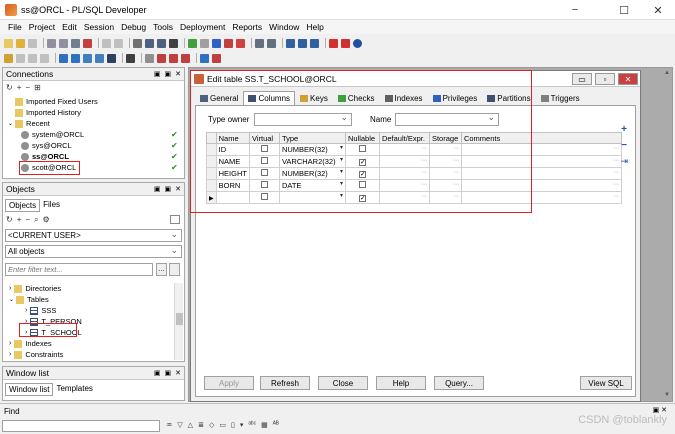 The width and height of the screenshot is (675, 434). What do you see at coordinates (276, 425) in the screenshot?
I see `find-replace-icon: ᴬᴮ` at bounding box center [276, 425].